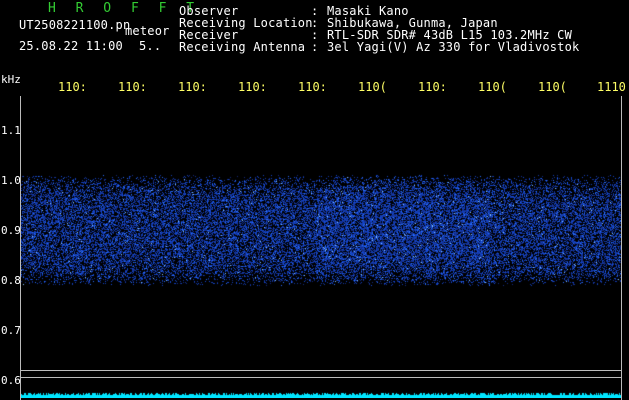  Describe the element at coordinates (147, 31) in the screenshot. I see `meteor-label: meteor` at that location.